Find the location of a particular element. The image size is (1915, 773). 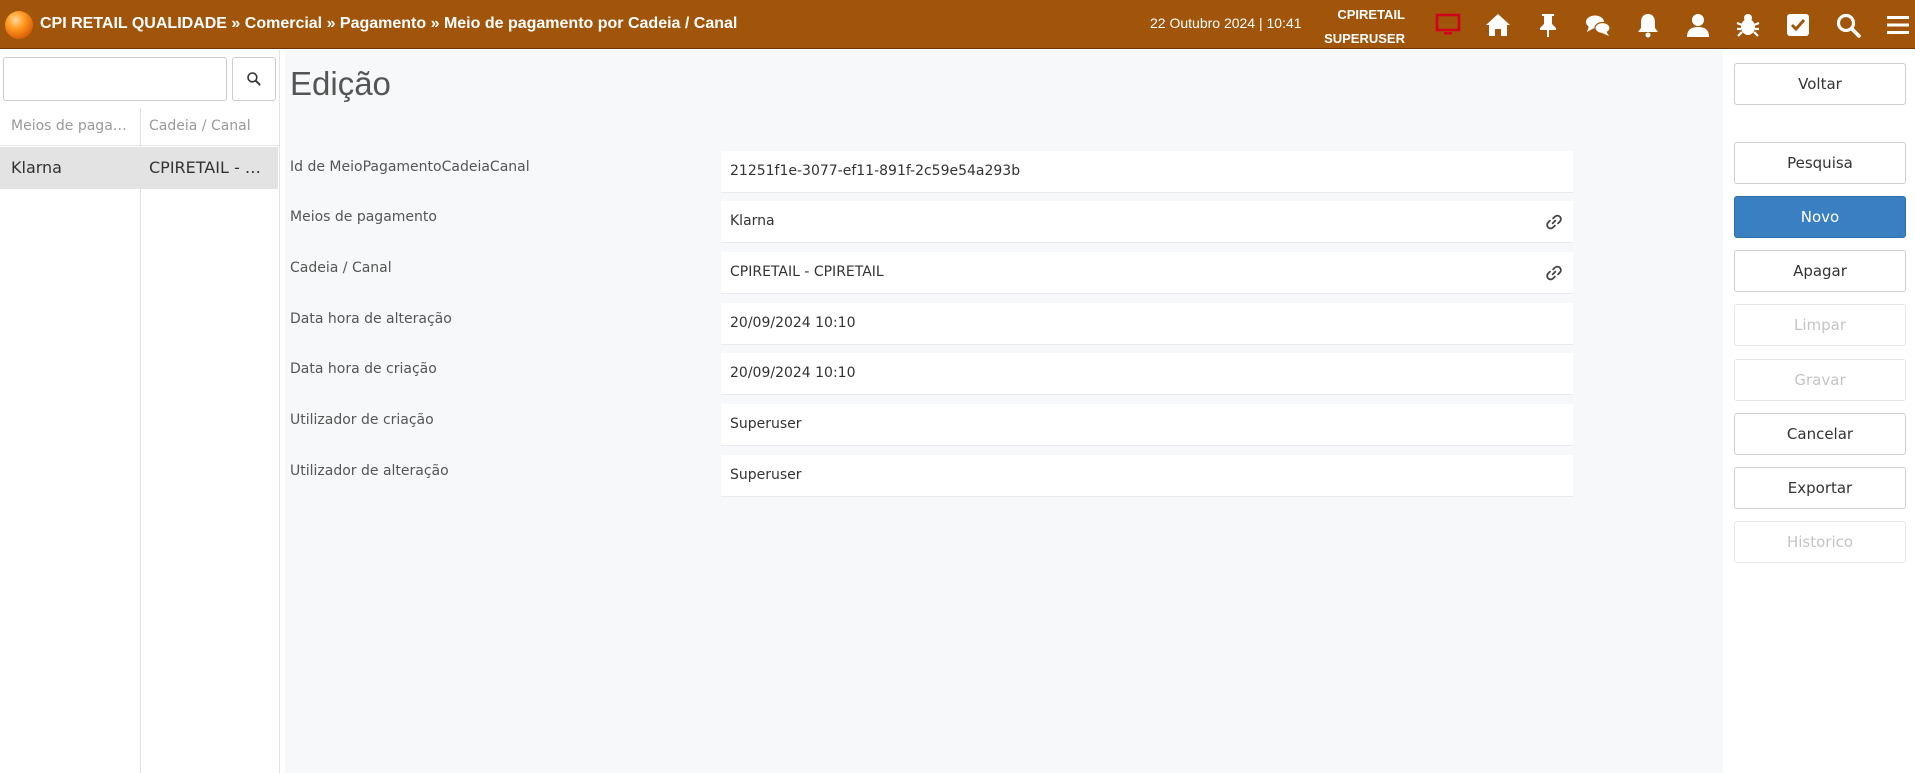

field-value-box: 21251f1e-3077-ef11-891f-2c59e54a293b is located at coordinates (1147, 172).